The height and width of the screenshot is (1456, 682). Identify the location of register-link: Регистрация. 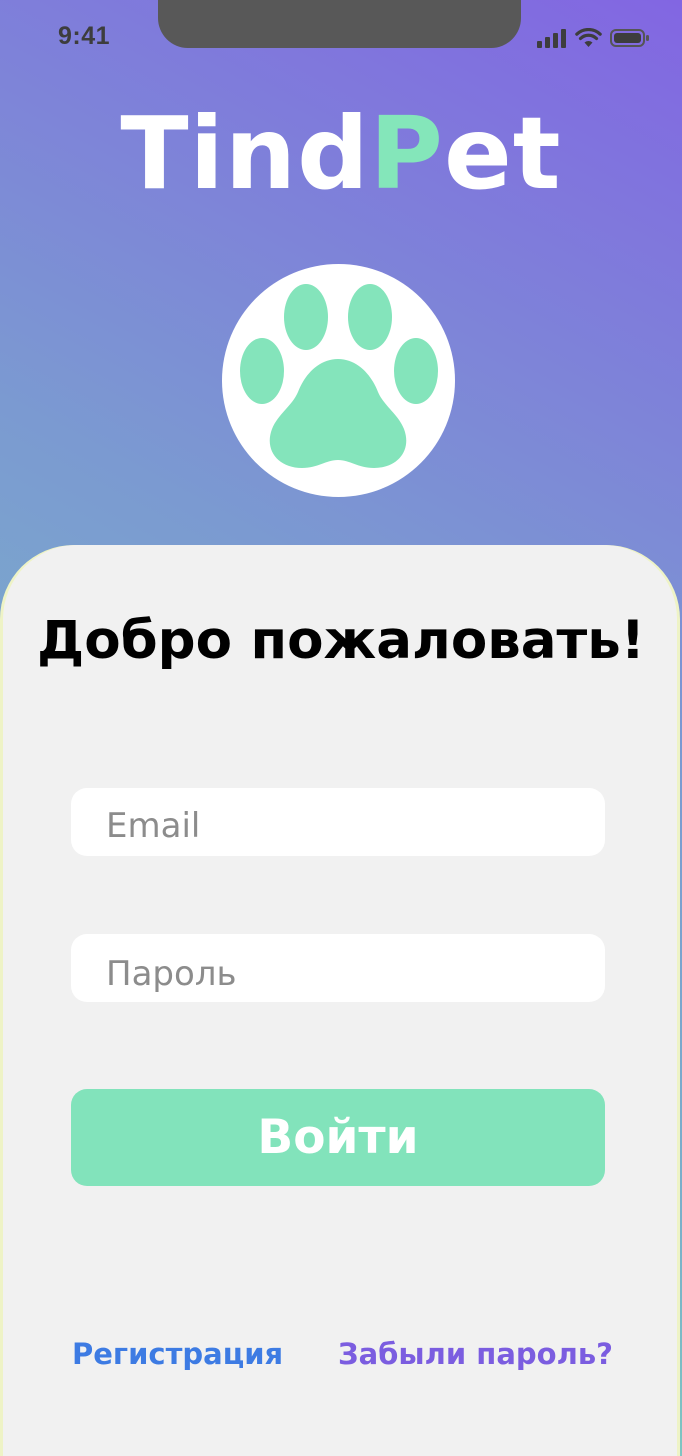
(177, 1354).